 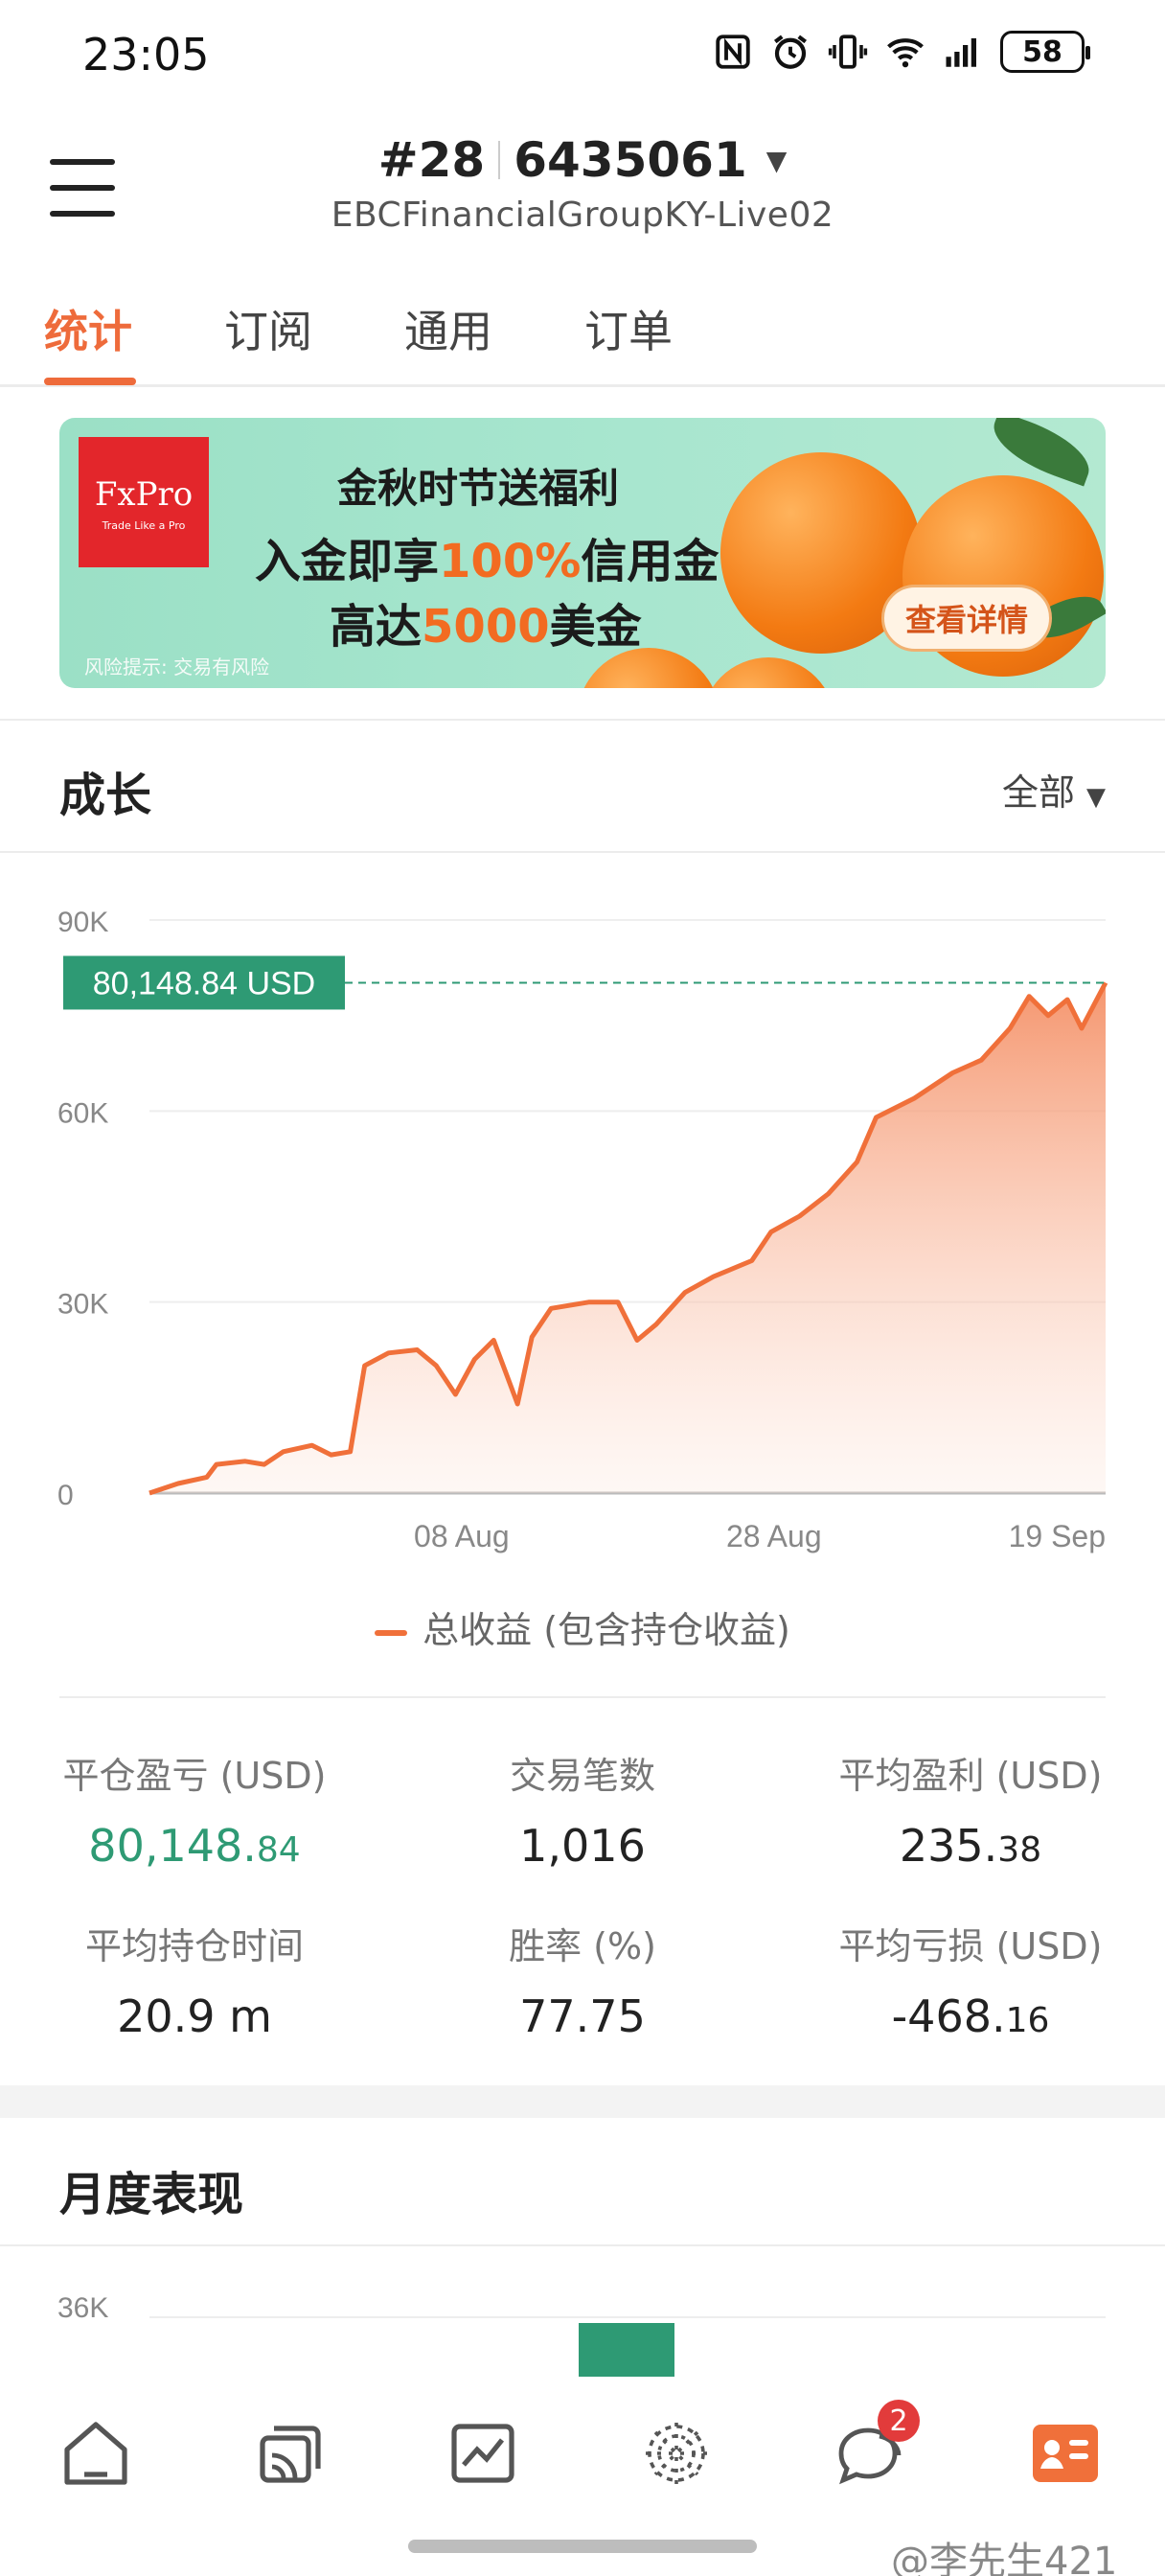 What do you see at coordinates (151, 2194) in the screenshot?
I see `monthly-performance-title: 月度表现` at bounding box center [151, 2194].